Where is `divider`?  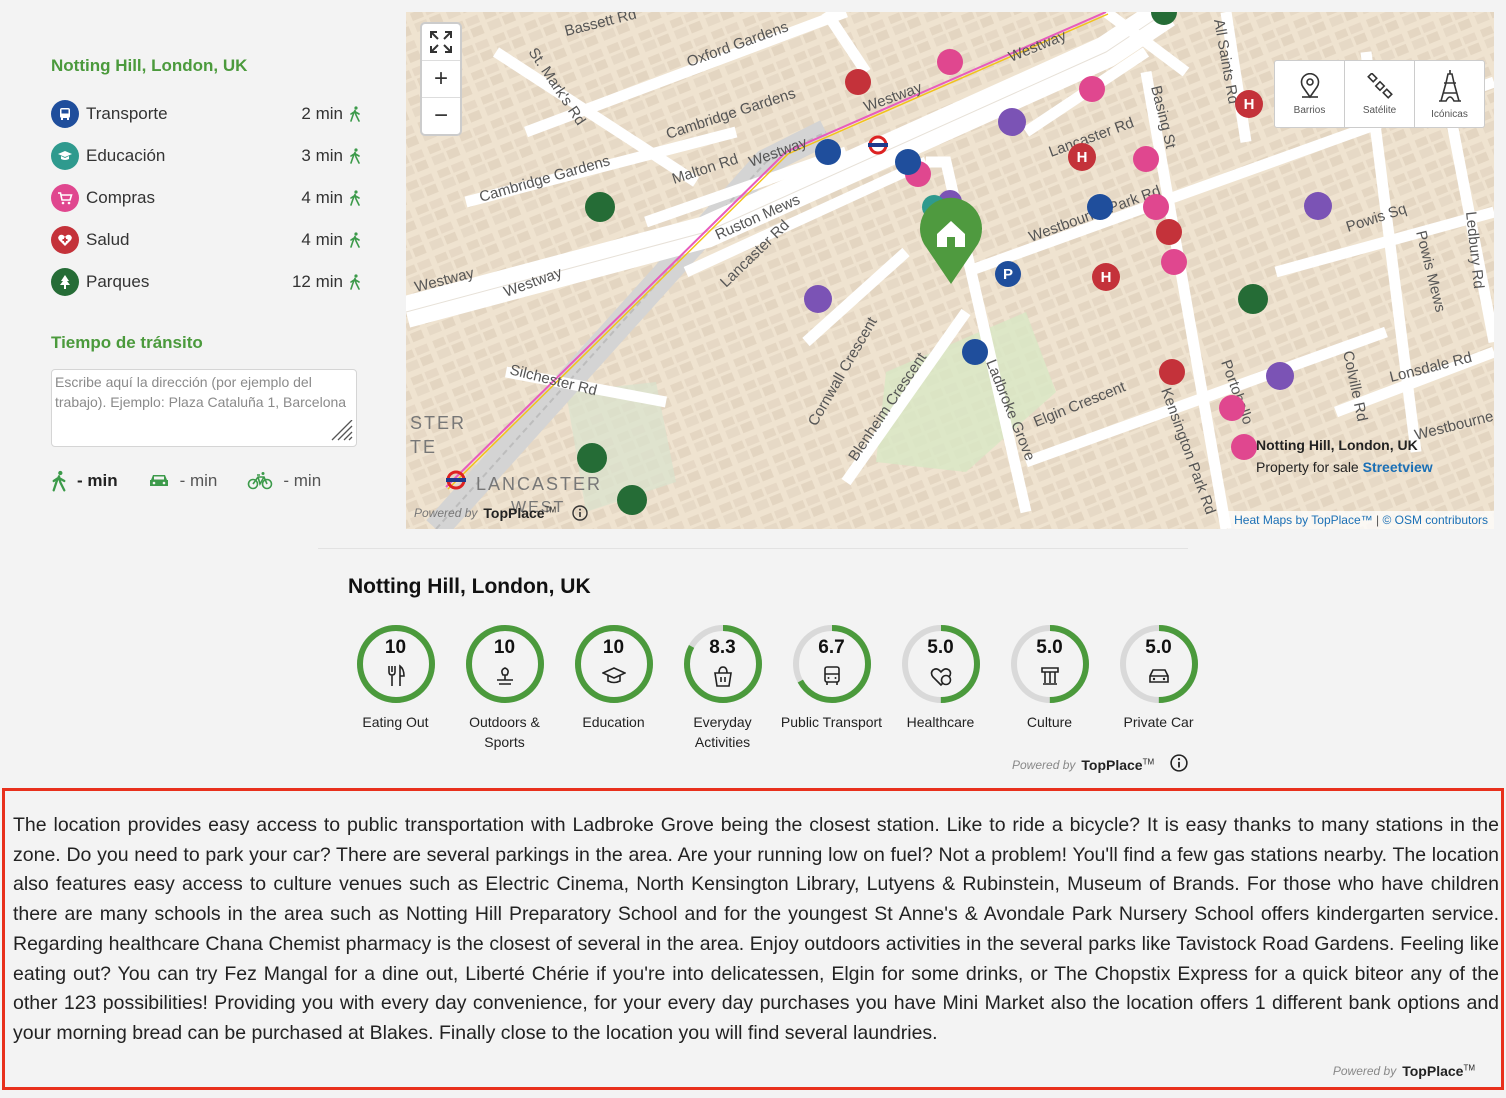
divider is located at coordinates (753, 548).